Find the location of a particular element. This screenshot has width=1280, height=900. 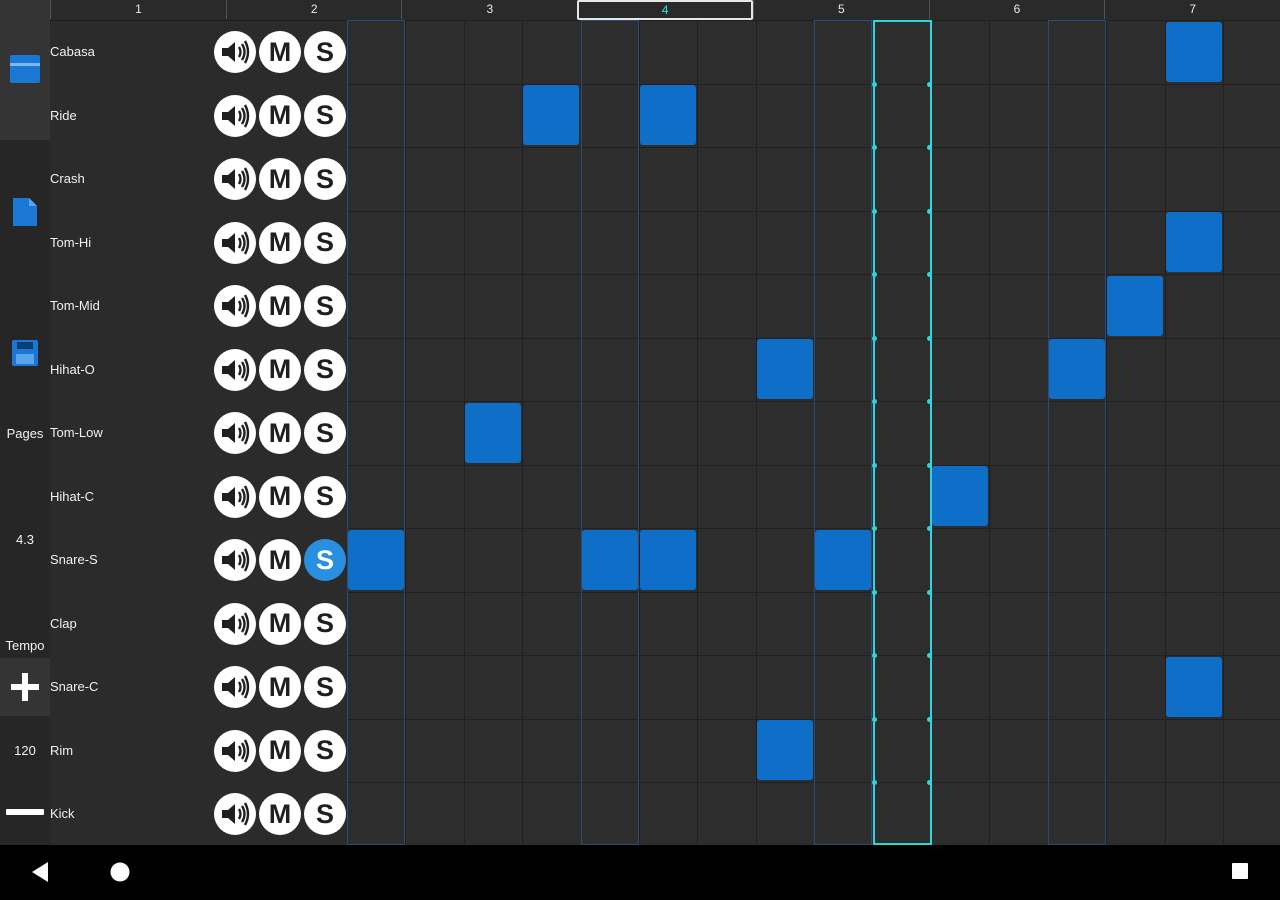

recents-button is located at coordinates (1240, 873).